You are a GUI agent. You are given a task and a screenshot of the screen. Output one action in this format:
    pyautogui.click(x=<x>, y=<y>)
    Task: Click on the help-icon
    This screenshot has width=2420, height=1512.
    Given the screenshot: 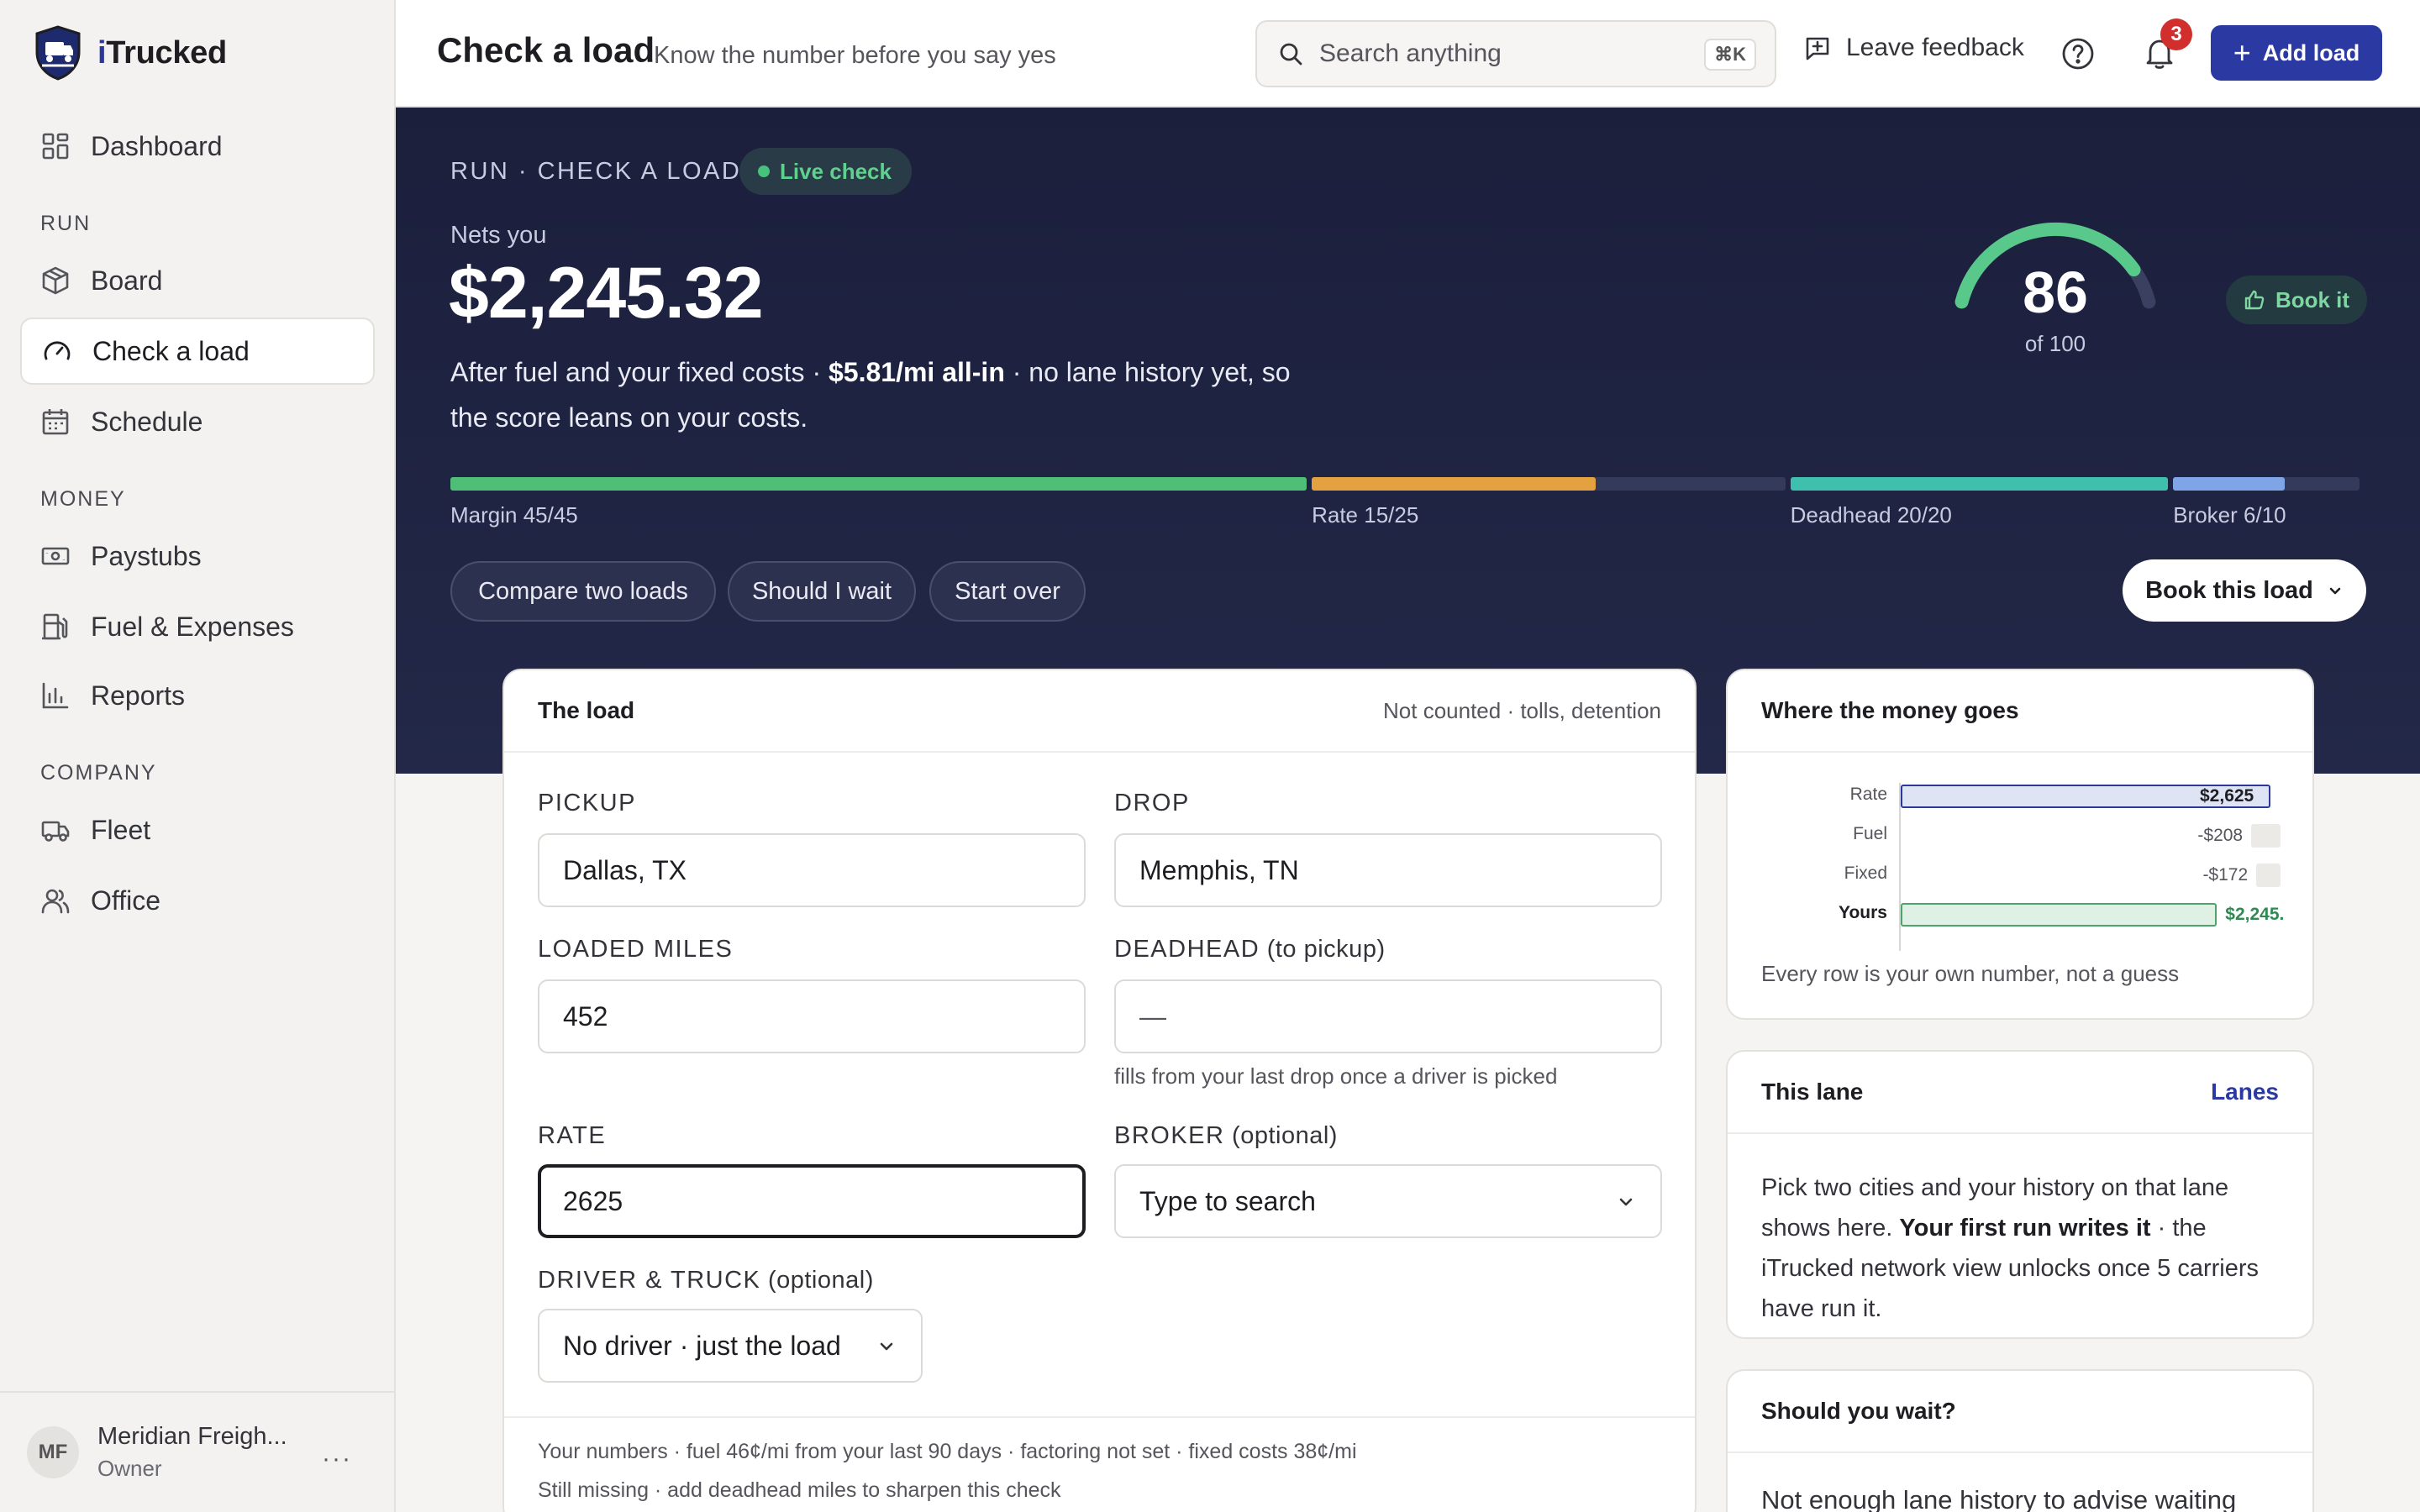 What is the action you would take?
    pyautogui.click(x=2078, y=54)
    